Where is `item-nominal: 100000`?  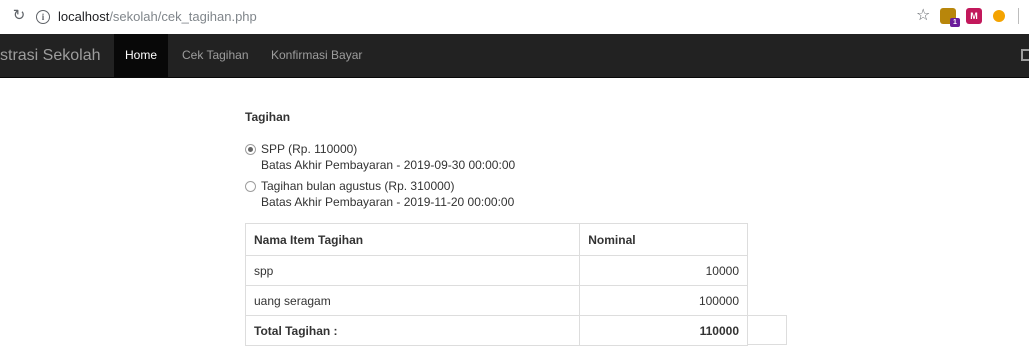
item-nominal: 100000 is located at coordinates (663, 300).